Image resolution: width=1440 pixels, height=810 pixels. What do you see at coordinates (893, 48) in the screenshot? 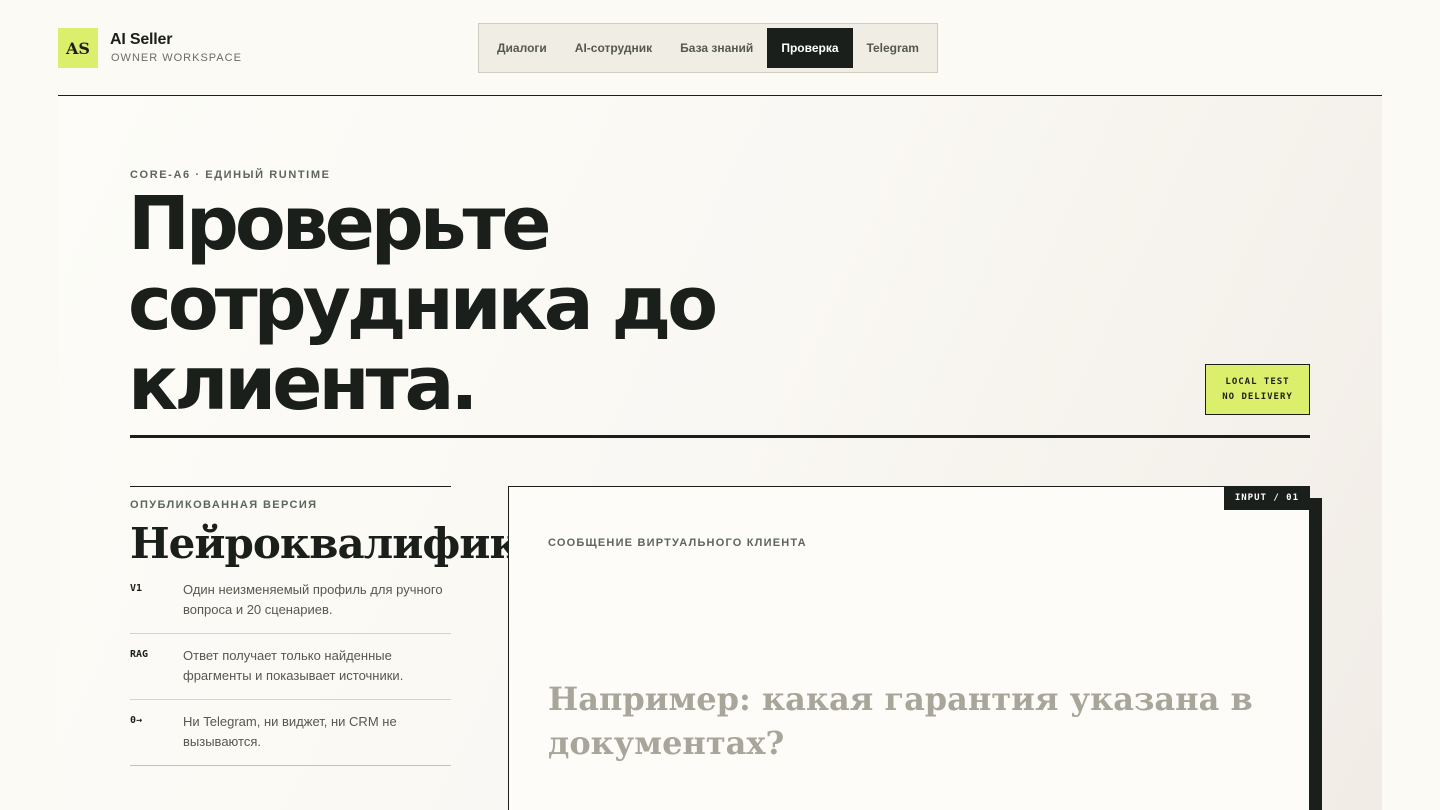
I see `tab-telegram: Telegram` at bounding box center [893, 48].